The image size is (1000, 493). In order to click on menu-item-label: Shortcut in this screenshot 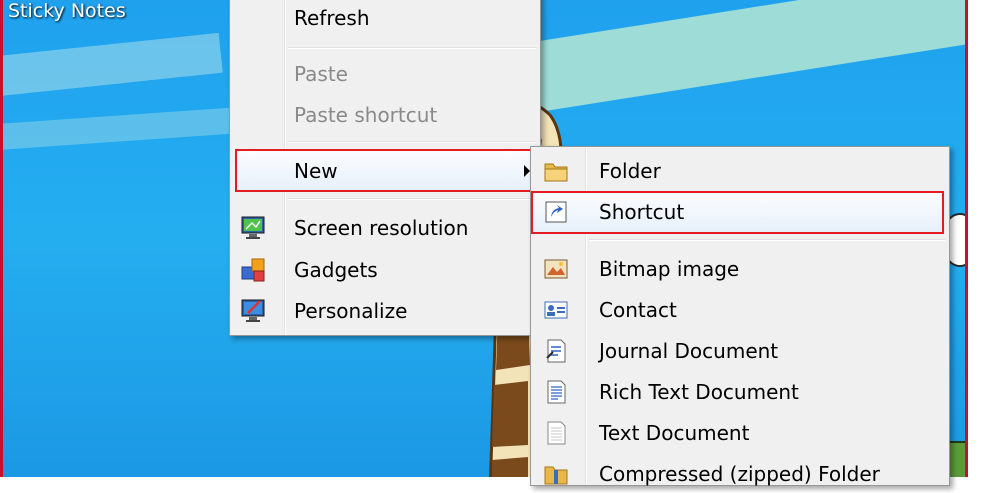, I will do `click(642, 212)`.